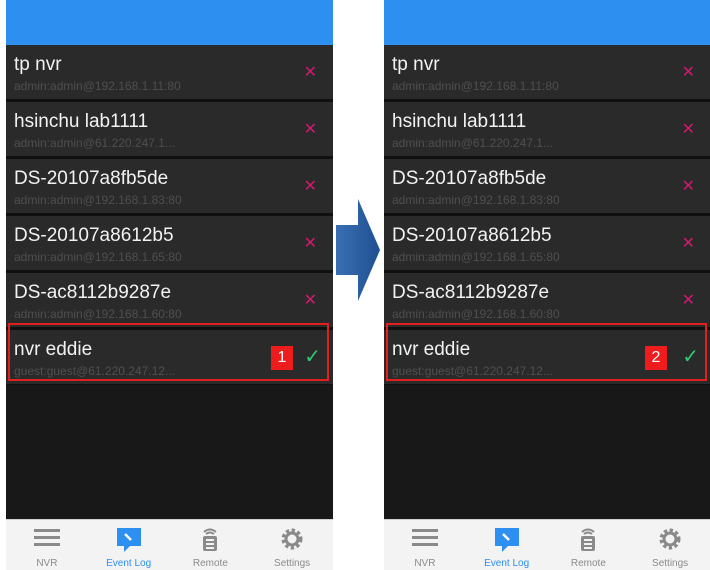 The width and height of the screenshot is (710, 570). What do you see at coordinates (656, 358) in the screenshot?
I see `step-badge: 2` at bounding box center [656, 358].